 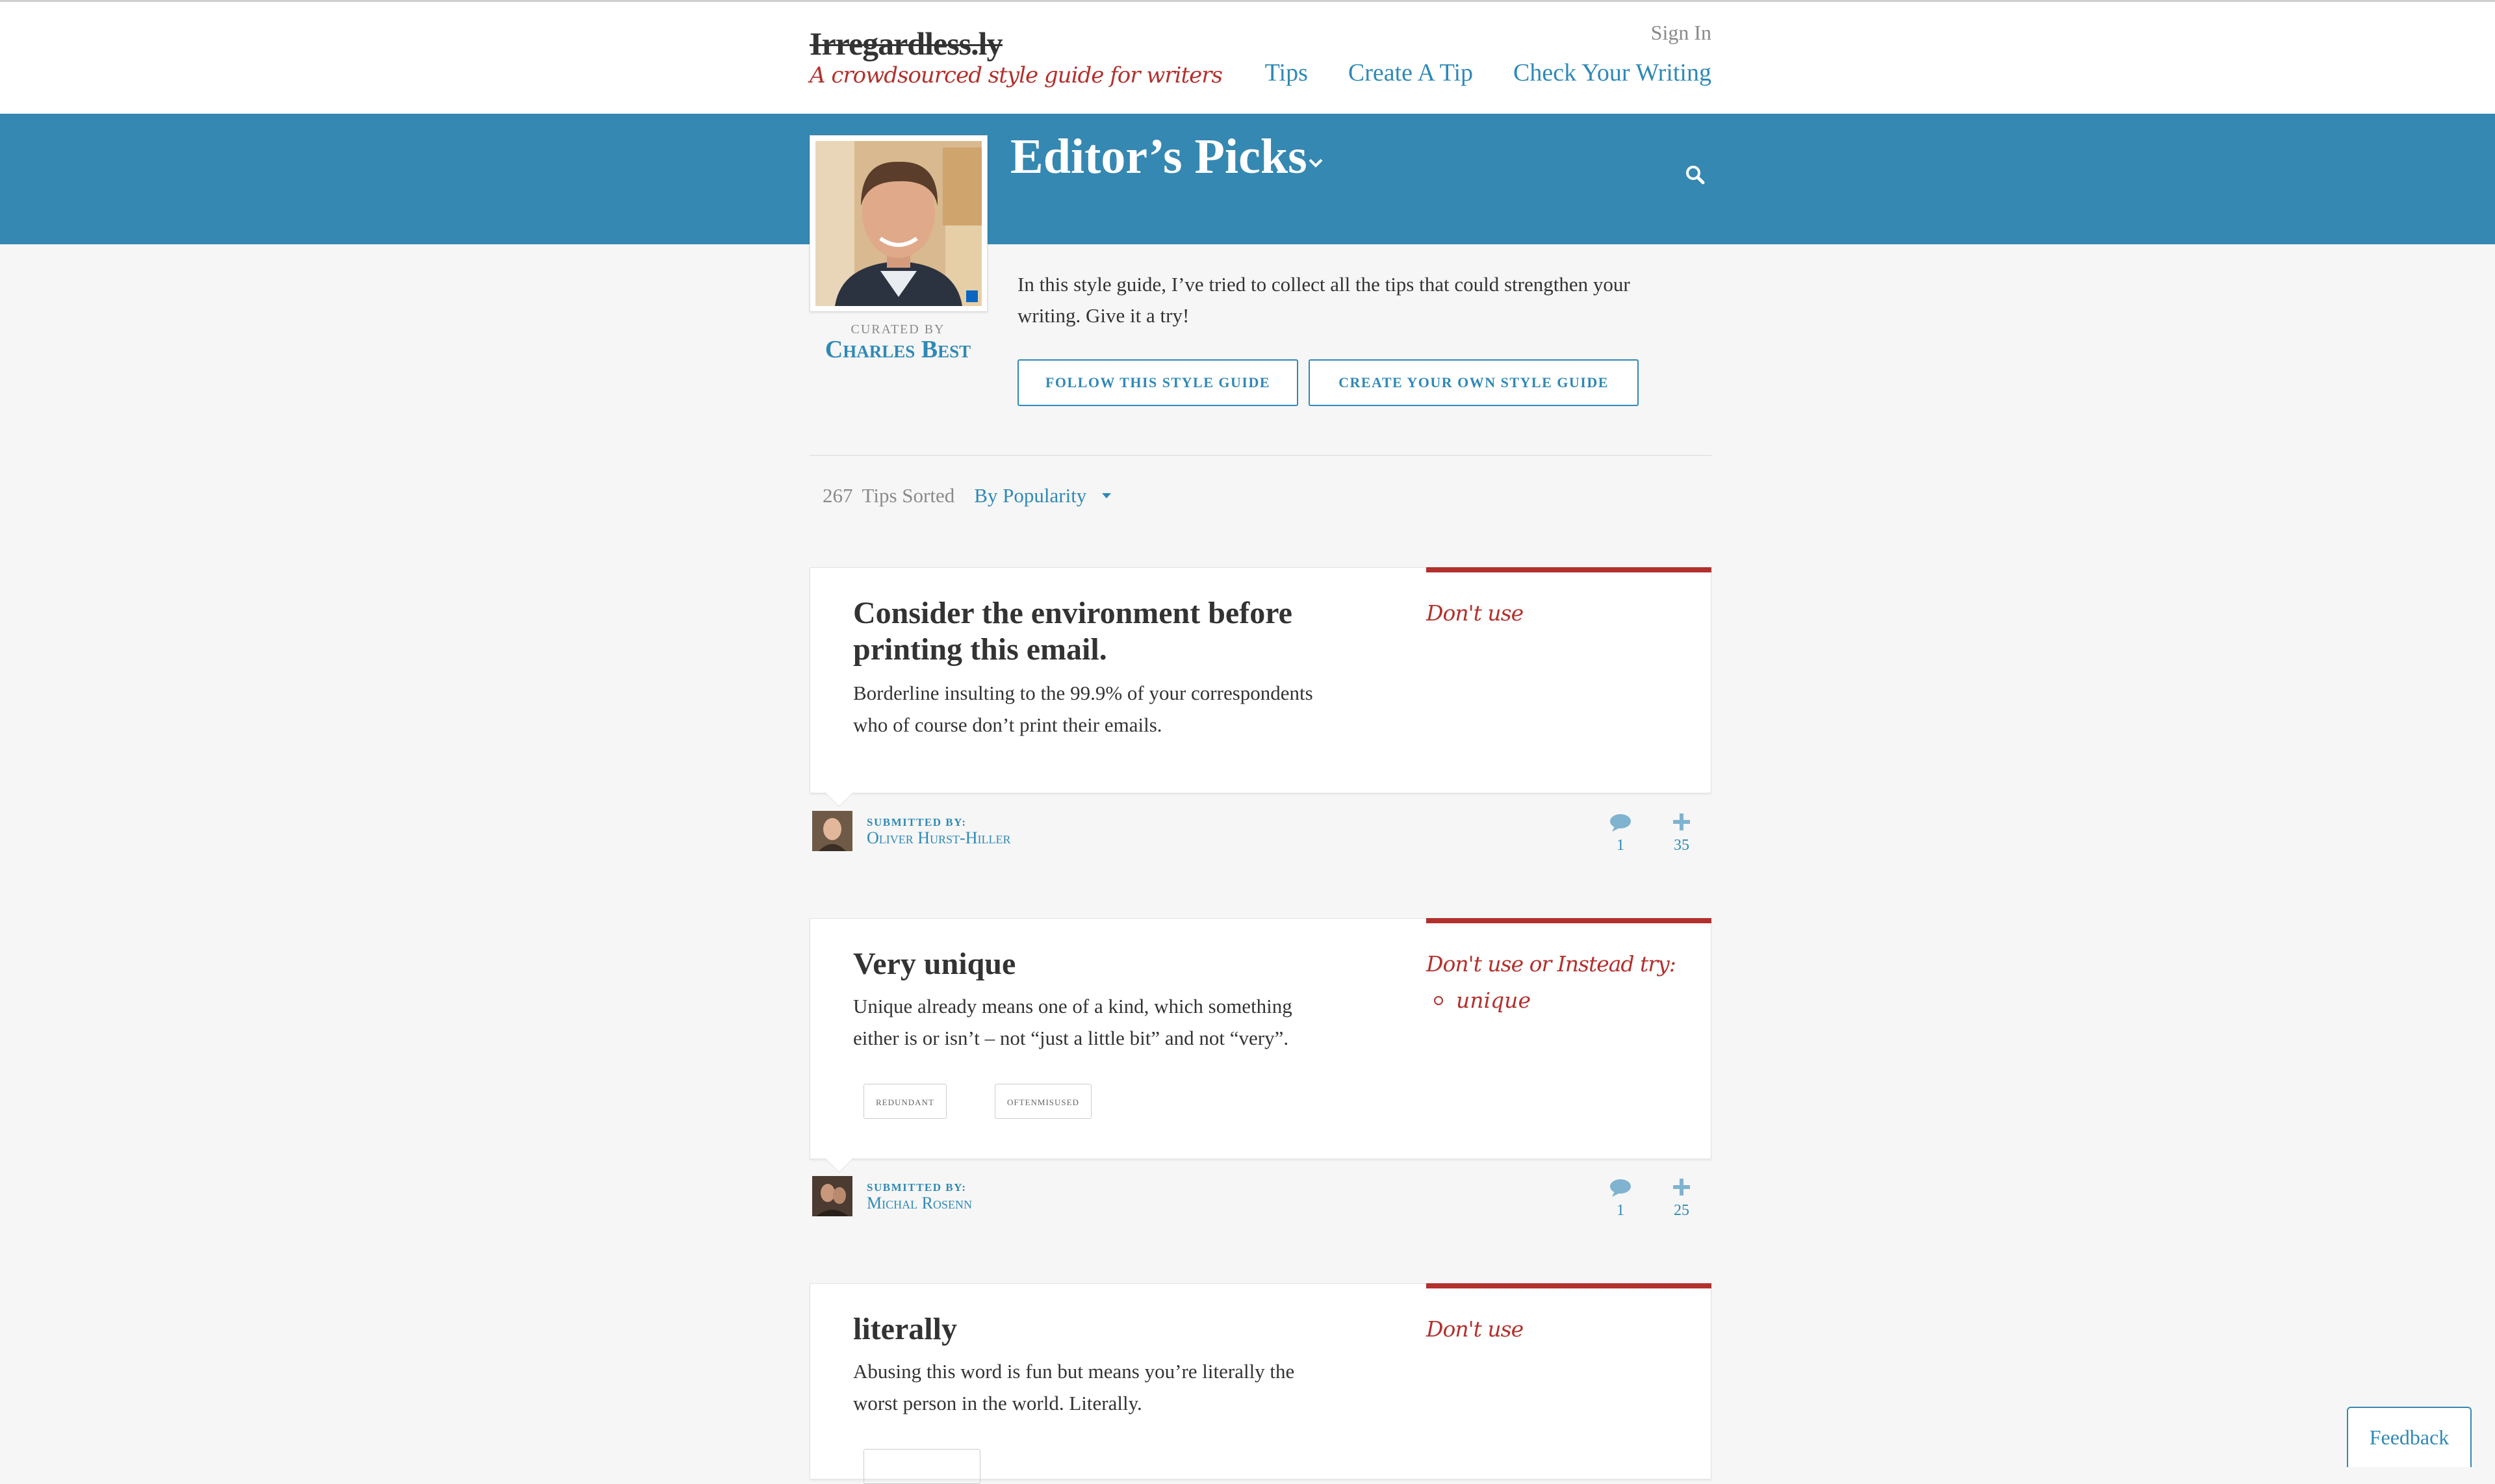 I want to click on follow-style-guide-button: Follow this style guide, so click(x=1157, y=382).